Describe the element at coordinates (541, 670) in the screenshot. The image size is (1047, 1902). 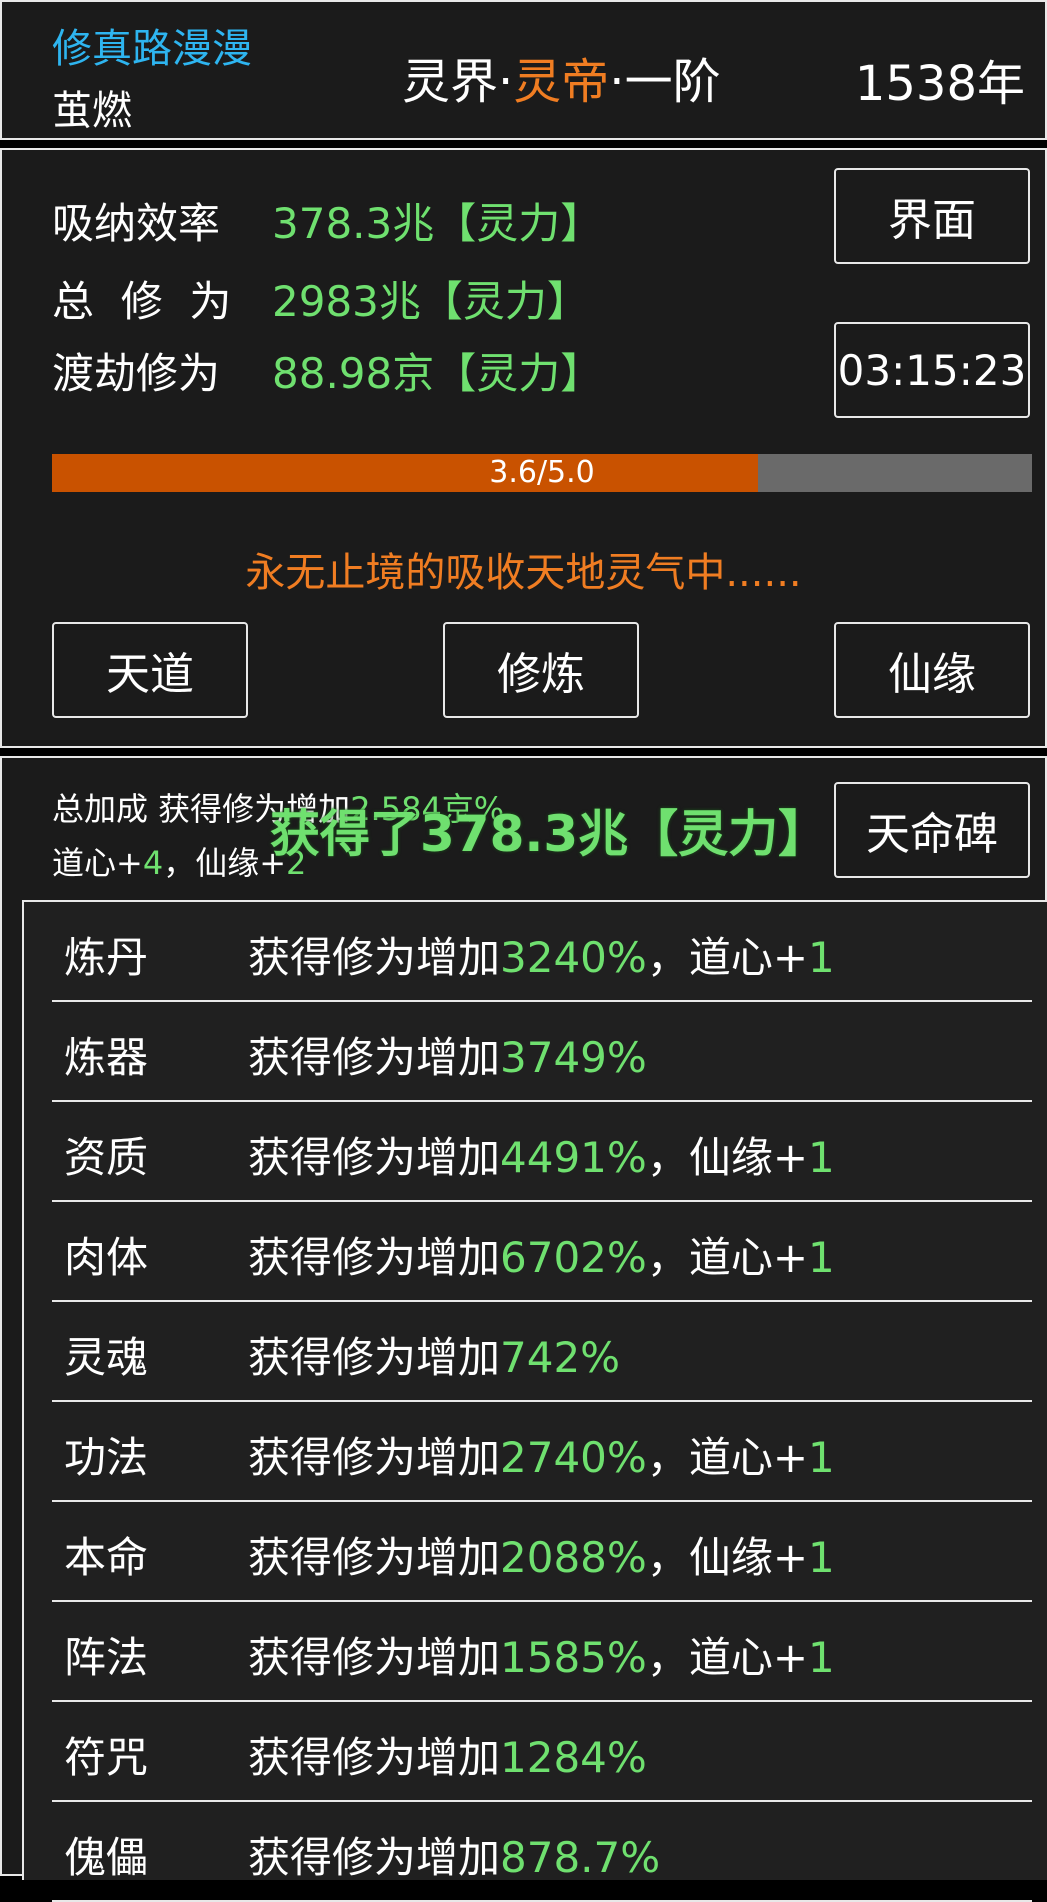
I see `xiulian-button: 修炼` at that location.